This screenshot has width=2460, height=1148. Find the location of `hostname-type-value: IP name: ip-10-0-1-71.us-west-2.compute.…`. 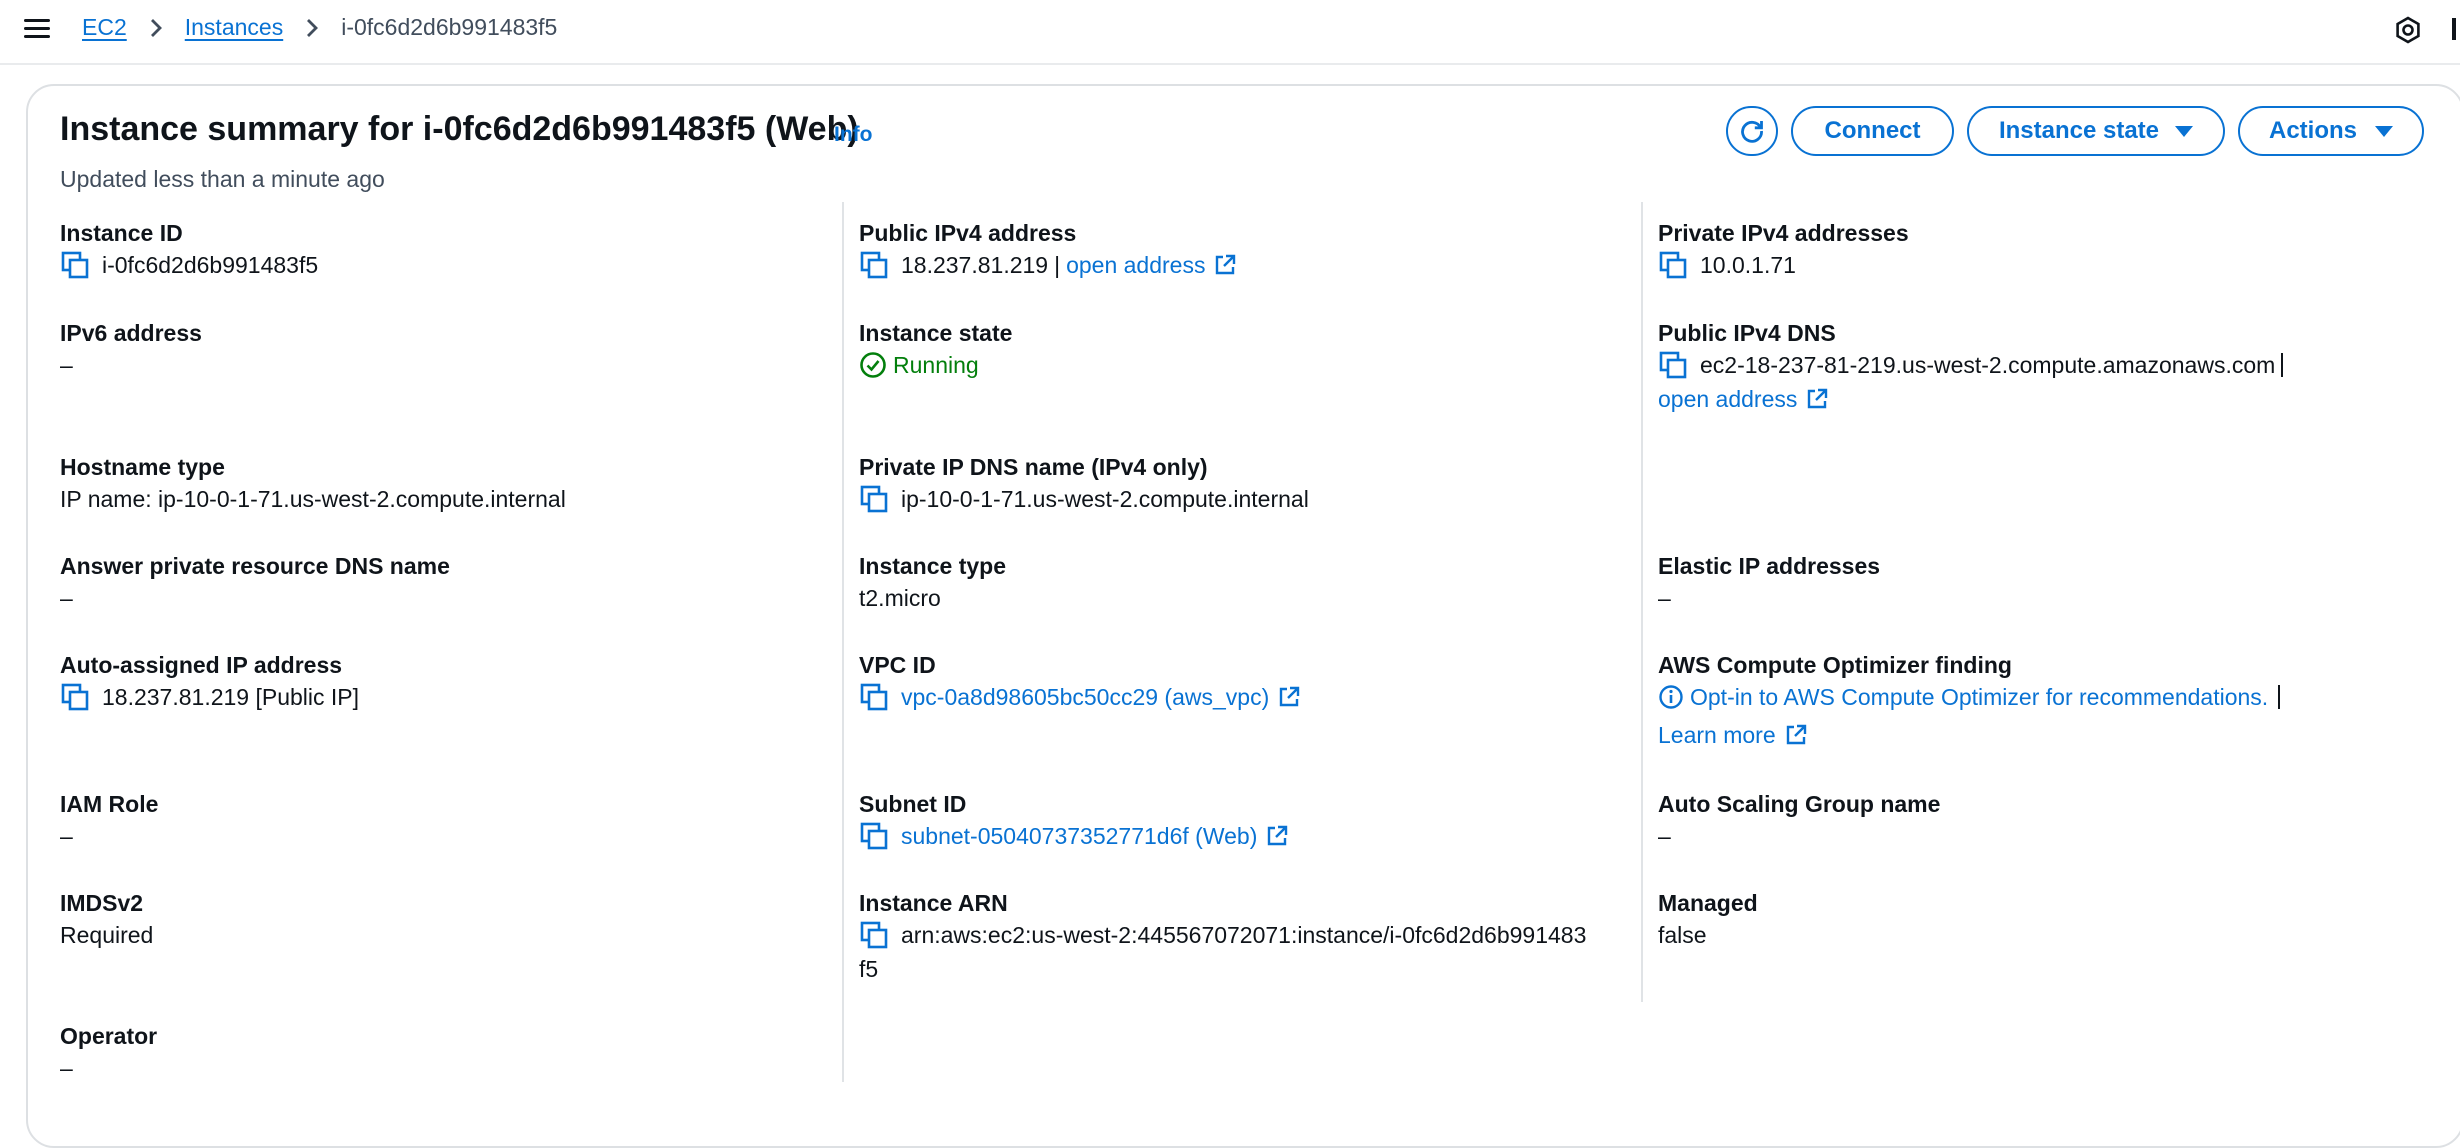

hostname-type-value: IP name: ip-10-0-1-71.us-west-2.compute.… is located at coordinates (313, 499).